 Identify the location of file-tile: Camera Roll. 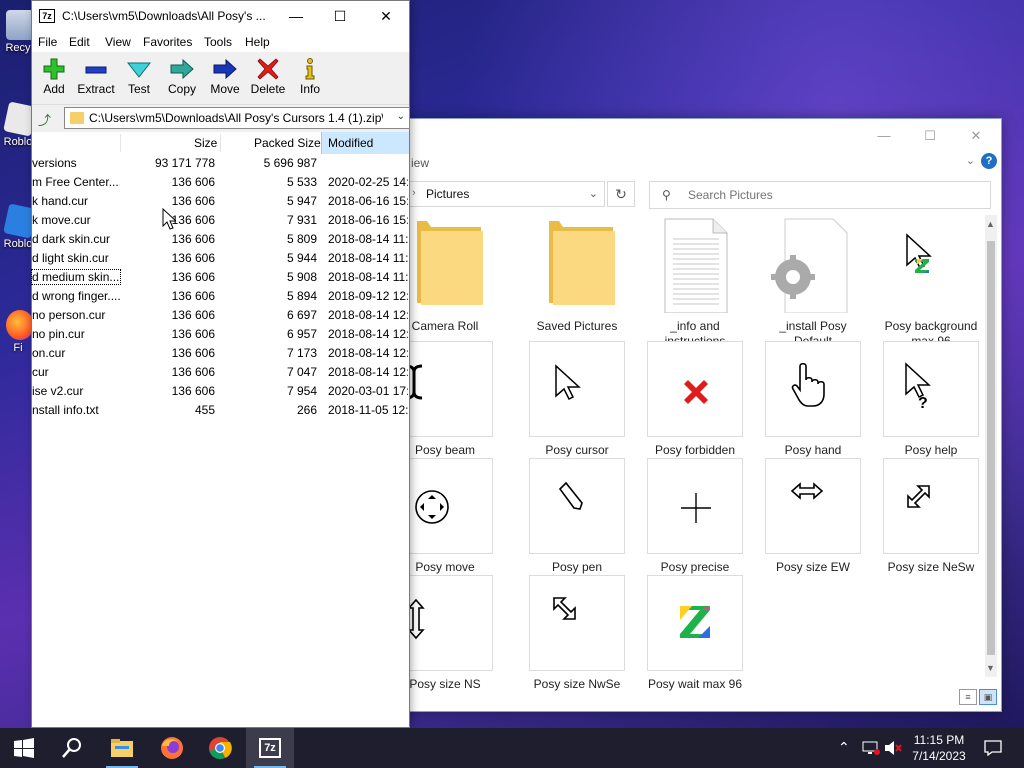
(445, 275).